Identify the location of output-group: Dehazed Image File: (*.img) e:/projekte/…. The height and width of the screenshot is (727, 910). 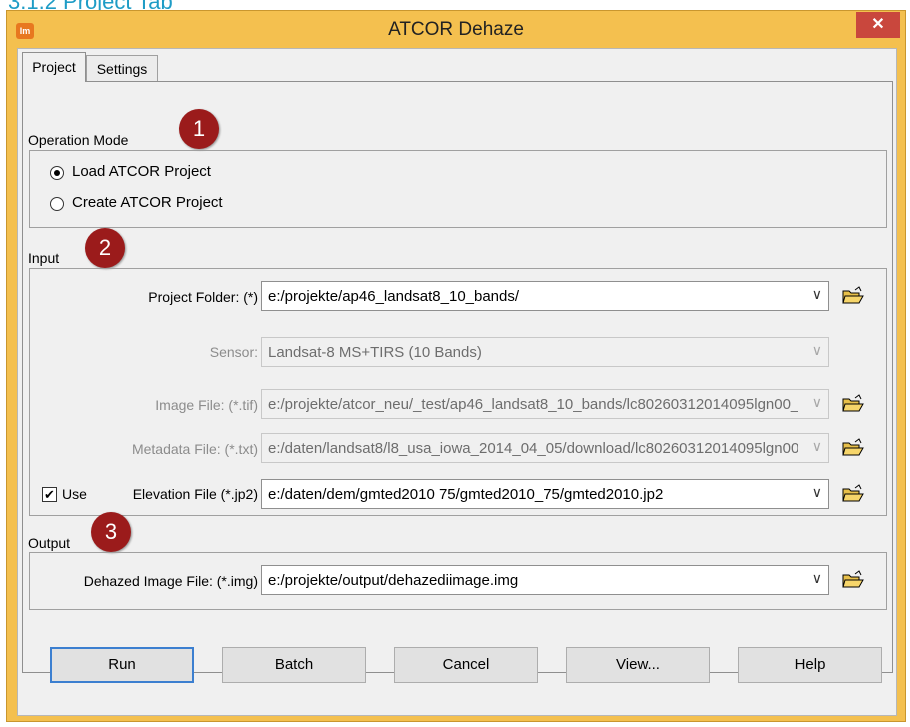
(458, 581).